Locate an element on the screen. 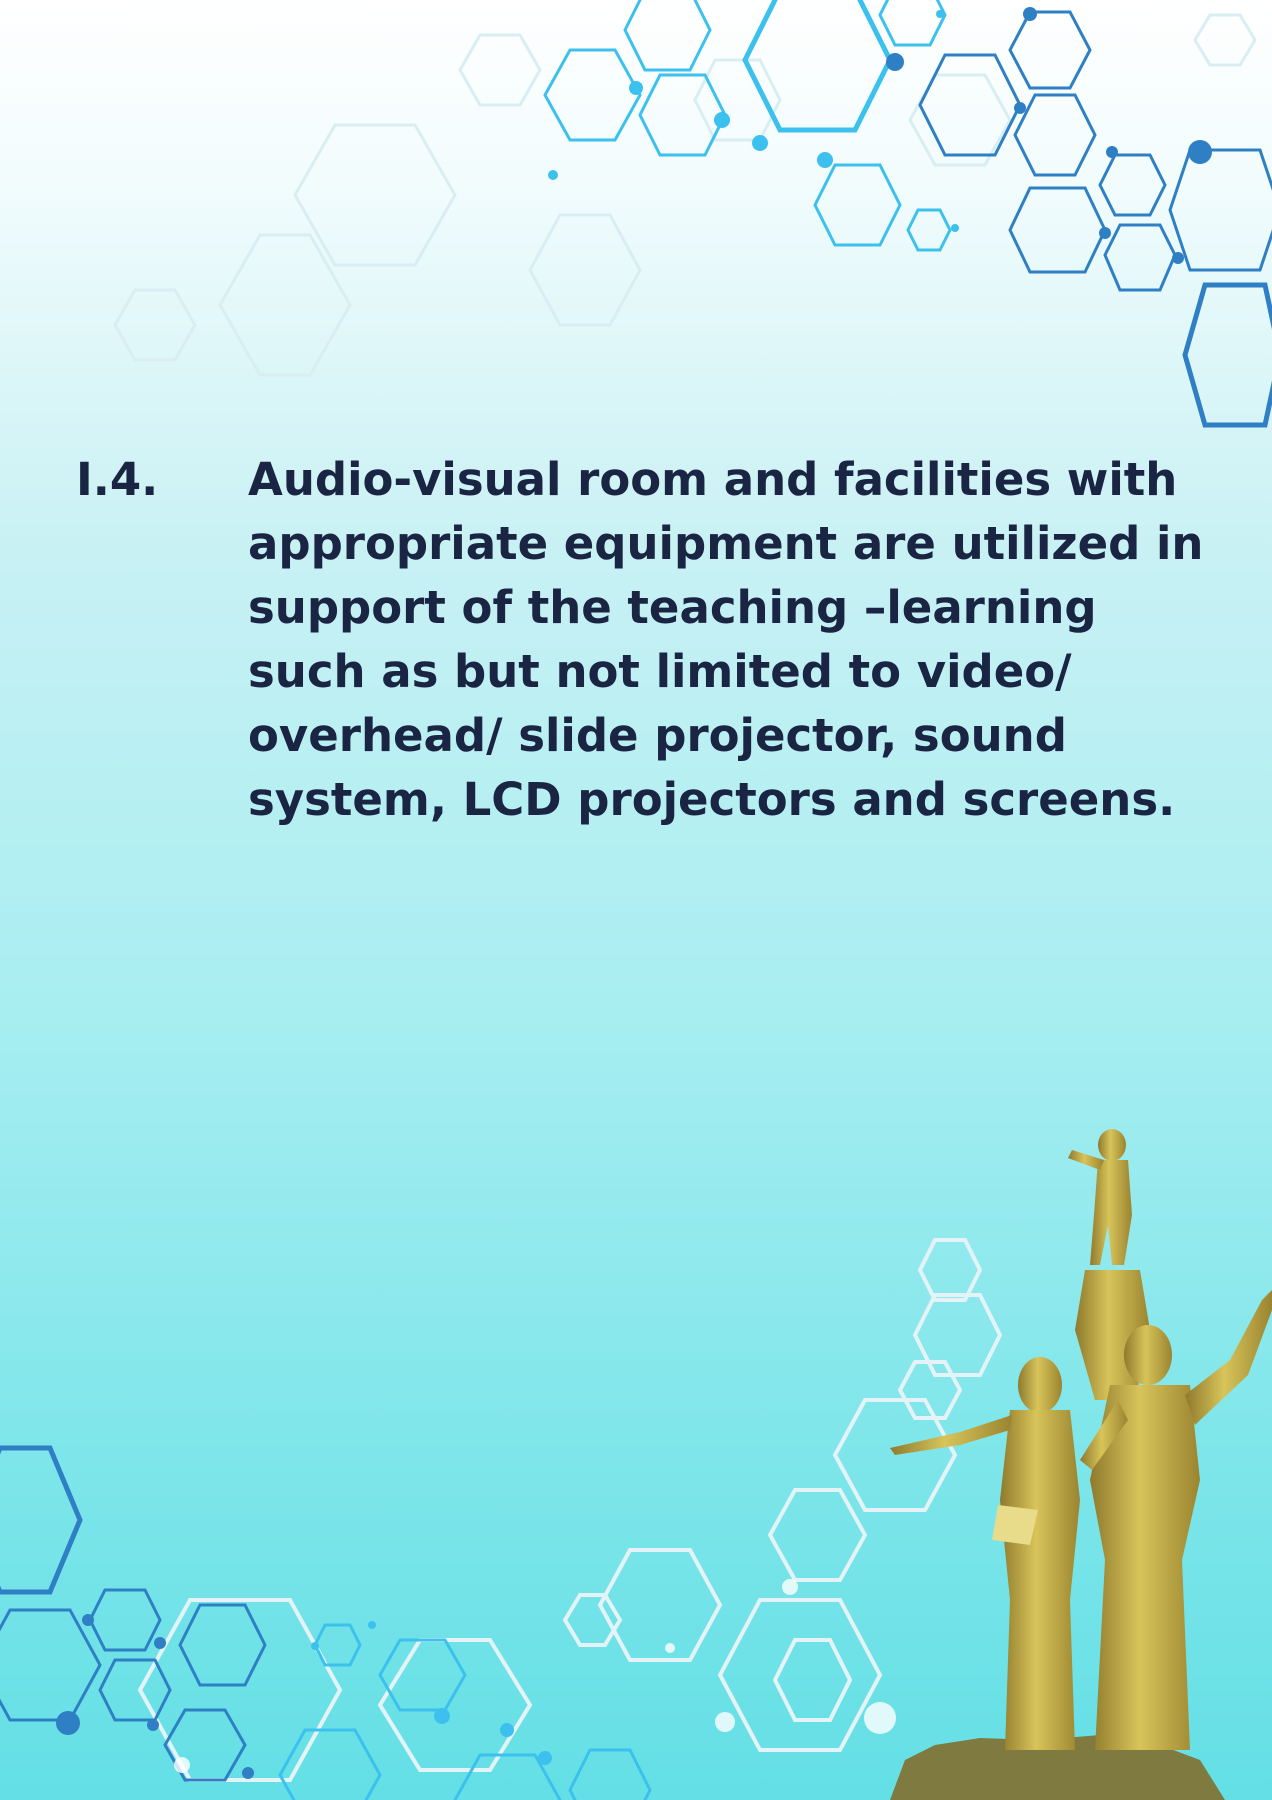 The width and height of the screenshot is (1272, 1800). criterion-number: I.4. is located at coordinates (117, 479).